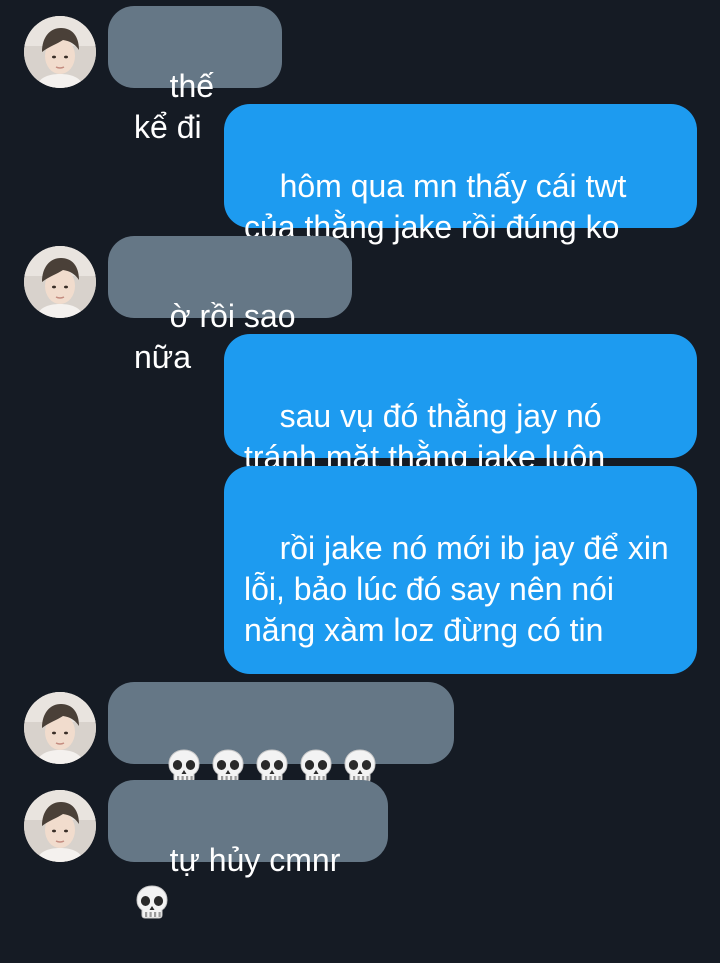  I want to click on message-bubble: thế kể đi, so click(195, 75).